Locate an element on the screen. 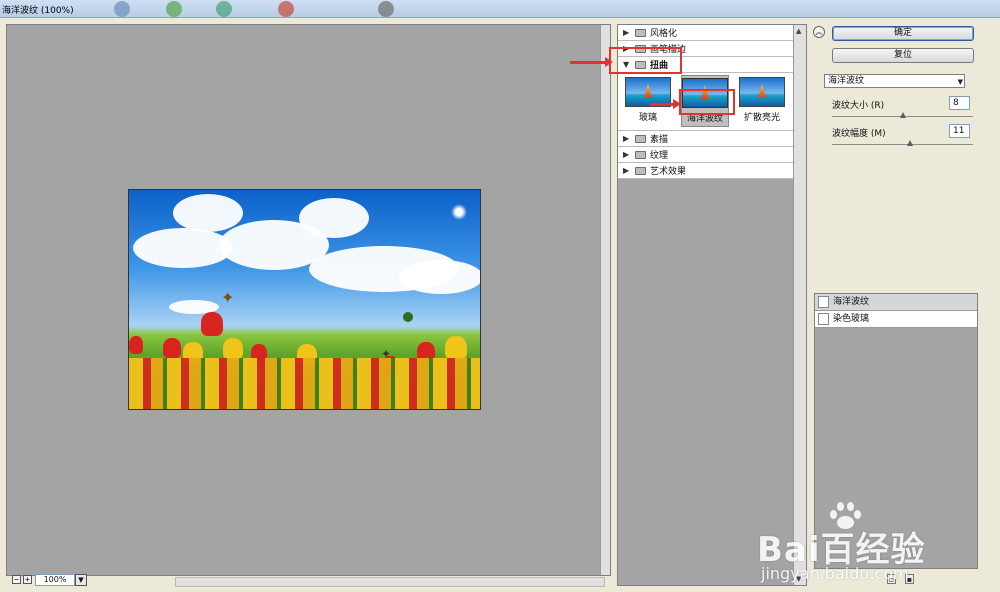 Image resolution: width=1000 pixels, height=592 pixels. zoom-level-field: 100% is located at coordinates (55, 580).